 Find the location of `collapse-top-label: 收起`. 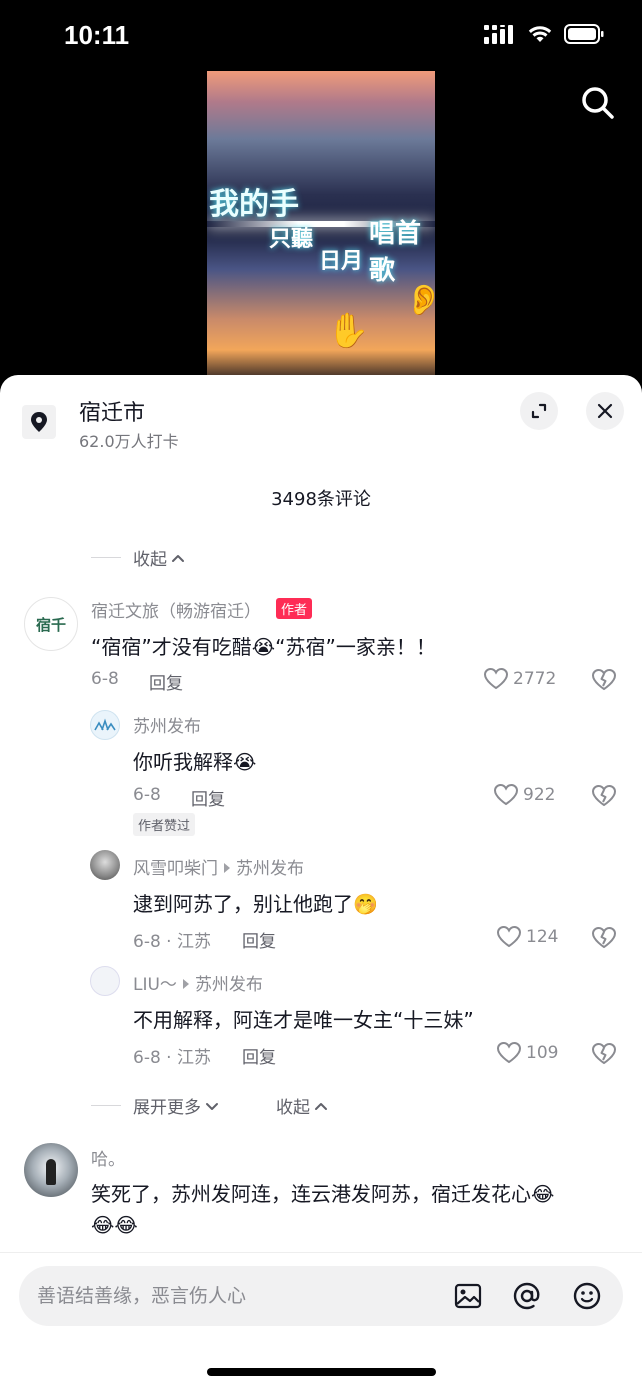

collapse-top-label: 收起 is located at coordinates (150, 560).